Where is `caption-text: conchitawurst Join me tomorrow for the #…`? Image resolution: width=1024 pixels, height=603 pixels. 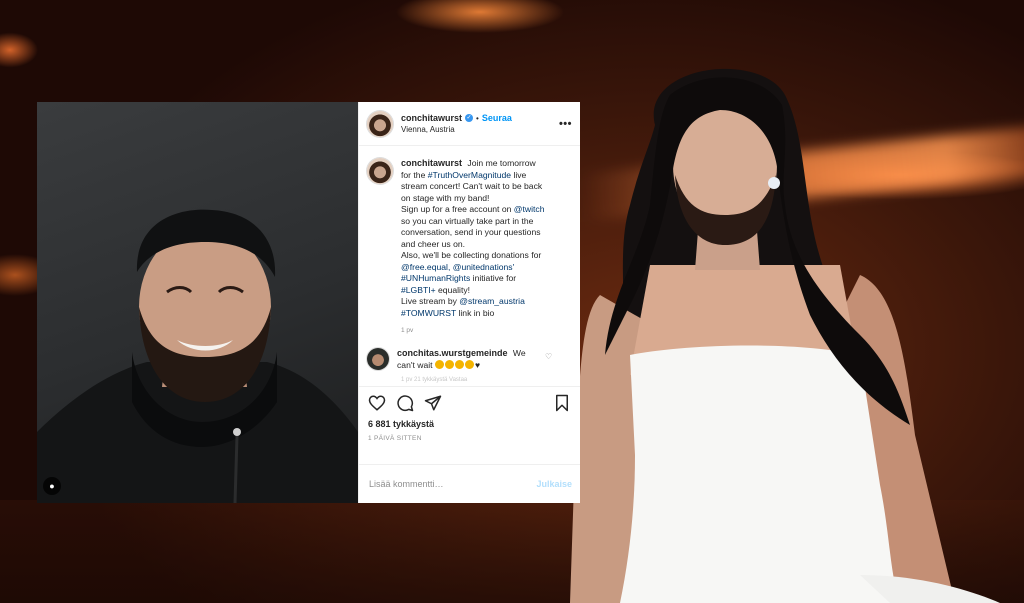 caption-text: conchitawurst Join me tomorrow for the #… is located at coordinates (481, 238).